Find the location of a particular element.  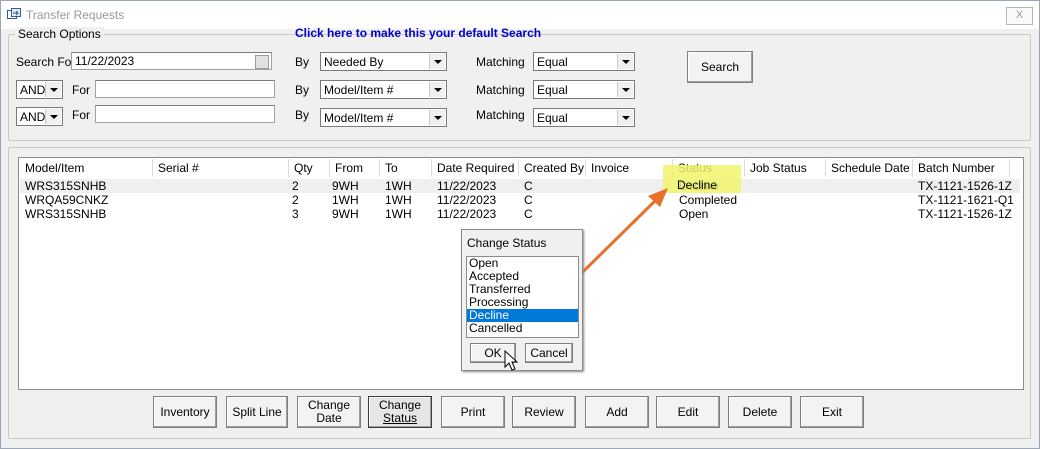

annotation-arrow is located at coordinates (601, 253).